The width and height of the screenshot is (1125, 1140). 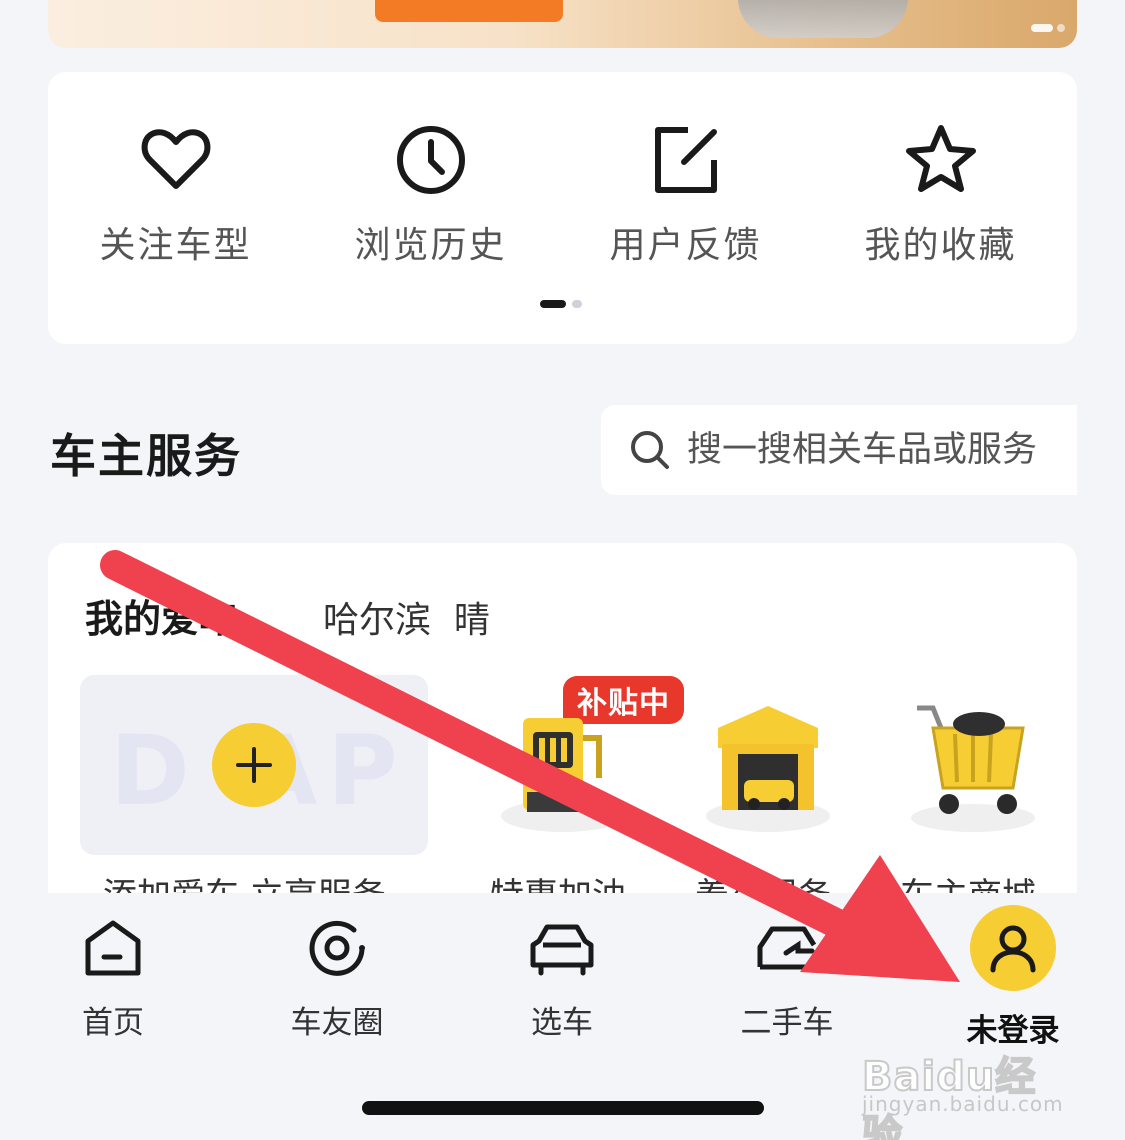 What do you see at coordinates (430, 245) in the screenshot?
I see `tool-label: 浏览历史` at bounding box center [430, 245].